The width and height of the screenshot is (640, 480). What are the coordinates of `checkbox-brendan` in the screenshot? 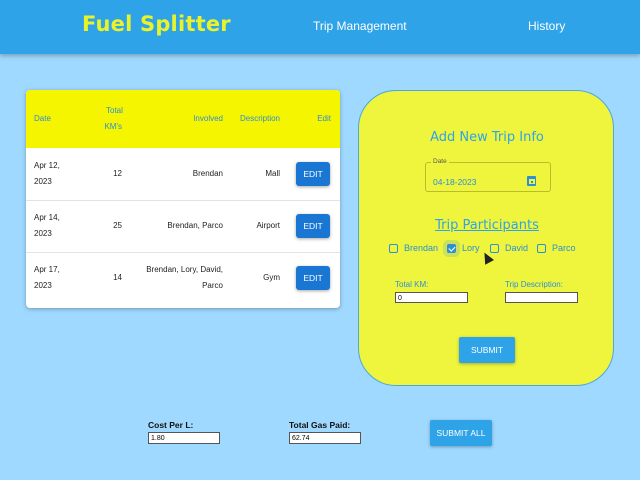 It's located at (393, 248).